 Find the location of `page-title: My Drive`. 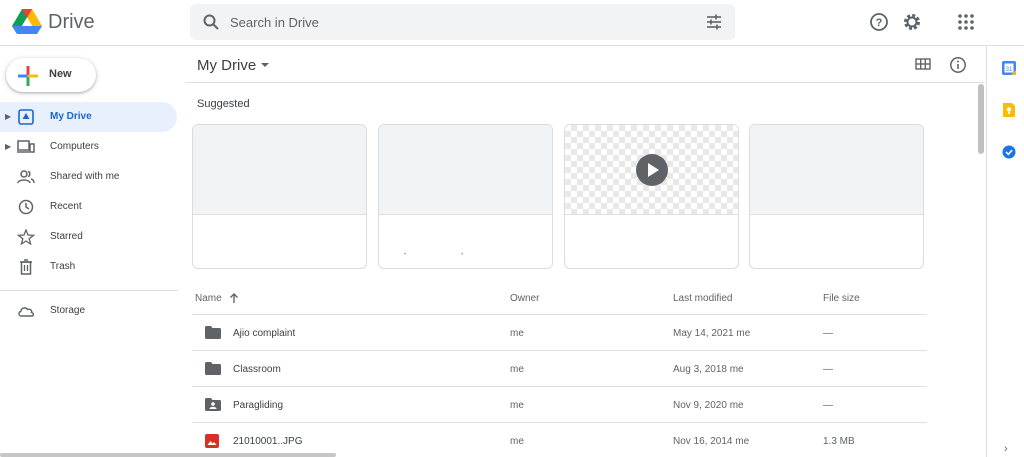

page-title: My Drive is located at coordinates (226, 65).